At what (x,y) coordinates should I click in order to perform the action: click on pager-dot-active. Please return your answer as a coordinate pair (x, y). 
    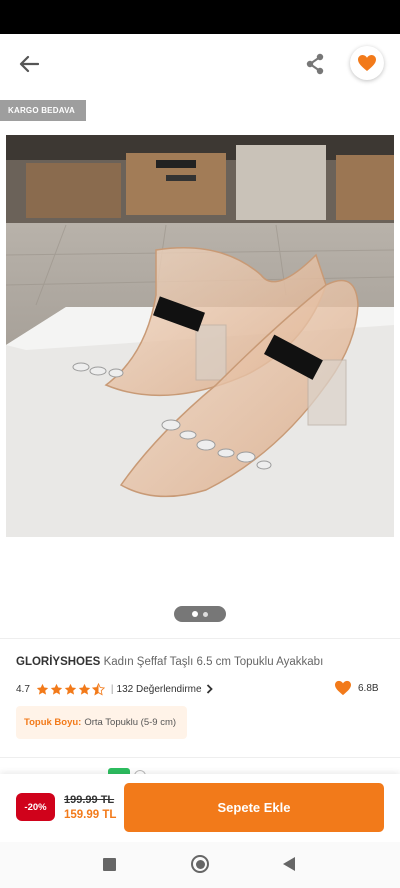
    Looking at the image, I should click on (195, 614).